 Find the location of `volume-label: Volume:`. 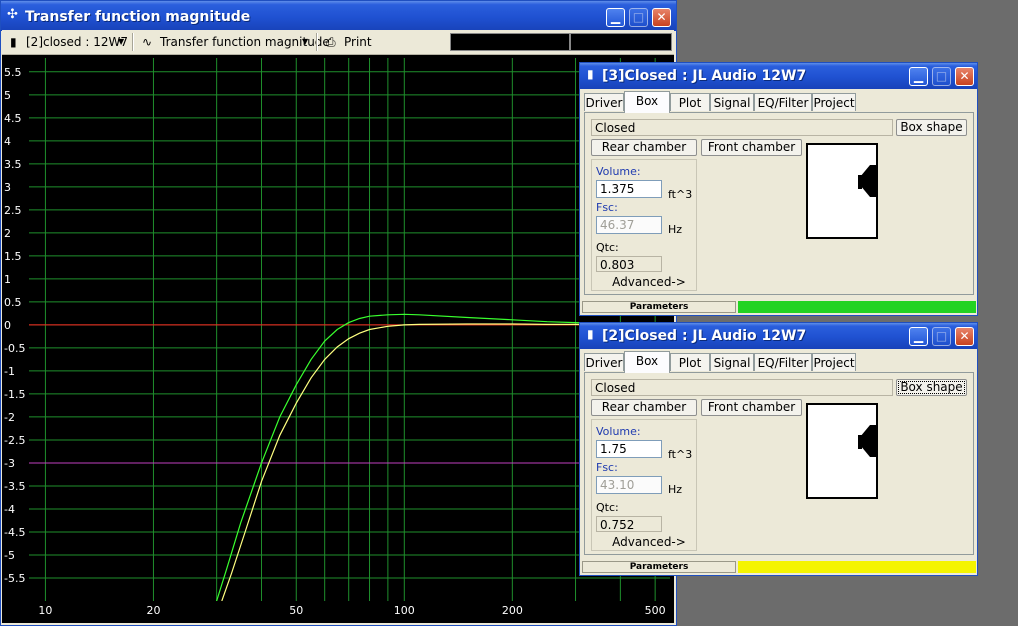

volume-label: Volume: is located at coordinates (618, 171).